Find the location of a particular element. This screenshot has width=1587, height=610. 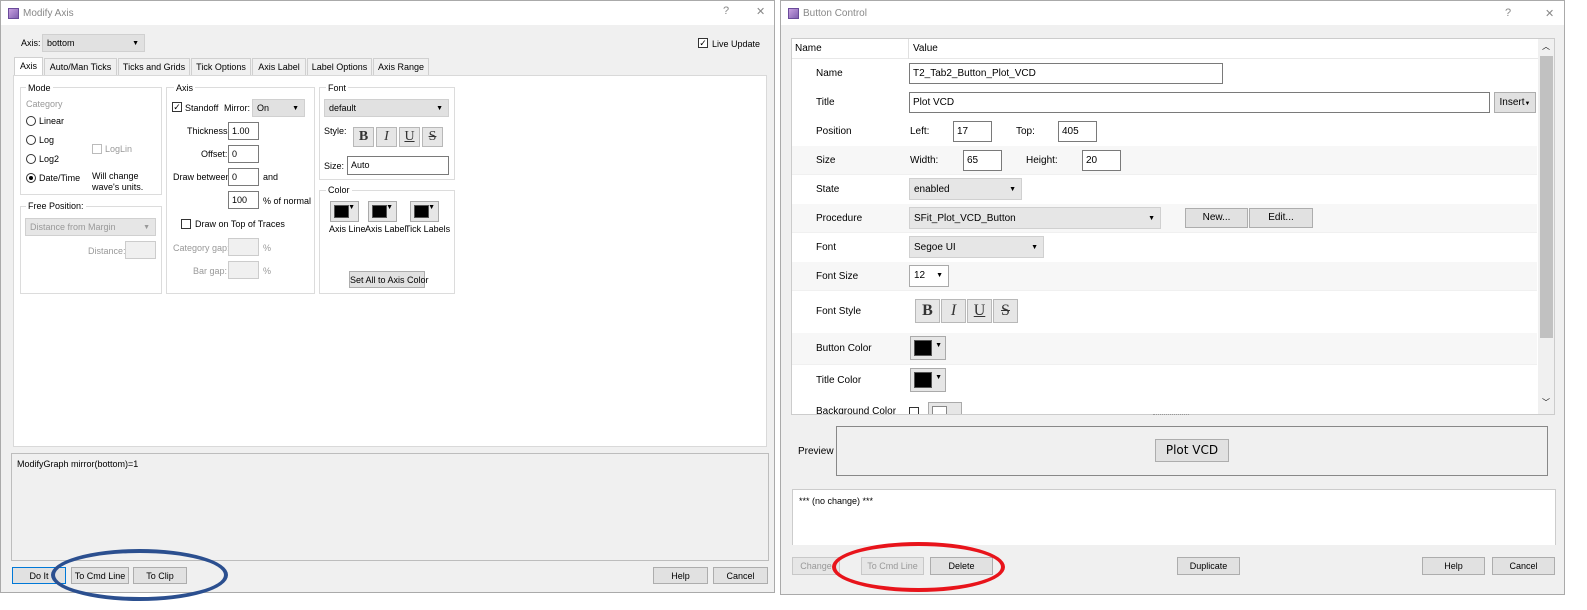

title-color-row-label: Title Color is located at coordinates (839, 380).